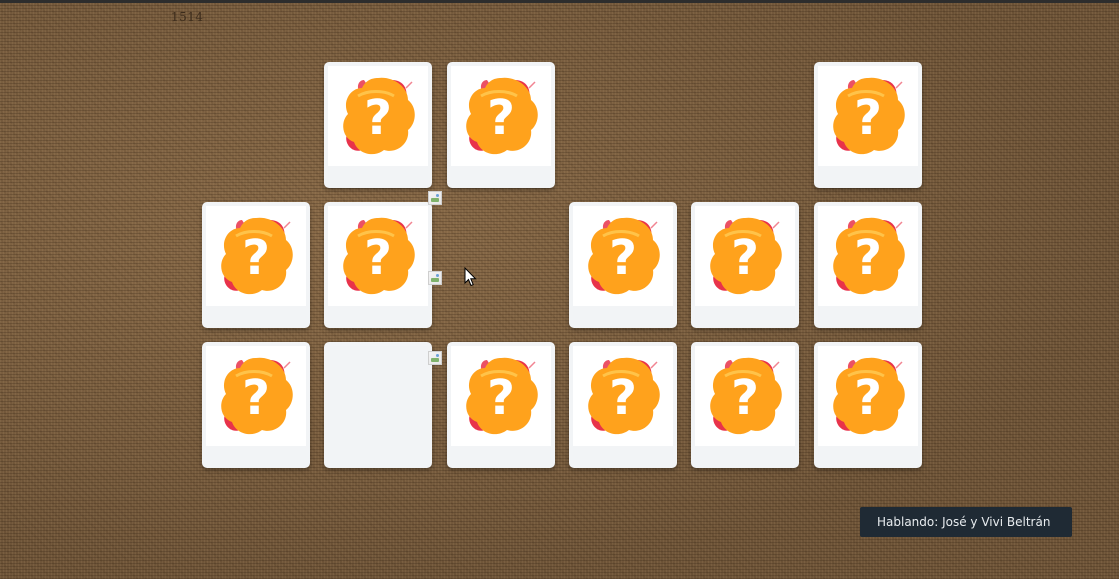  What do you see at coordinates (187, 17) in the screenshot?
I see `move-counter: 1514` at bounding box center [187, 17].